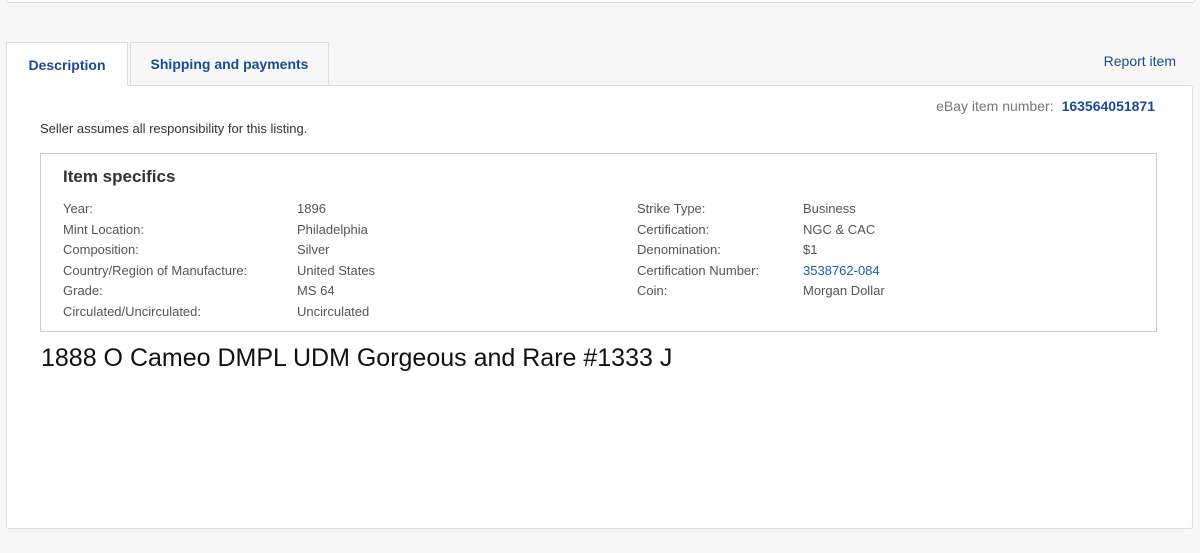 The height and width of the screenshot is (553, 1200). I want to click on spec-label: Grade:, so click(83, 290).